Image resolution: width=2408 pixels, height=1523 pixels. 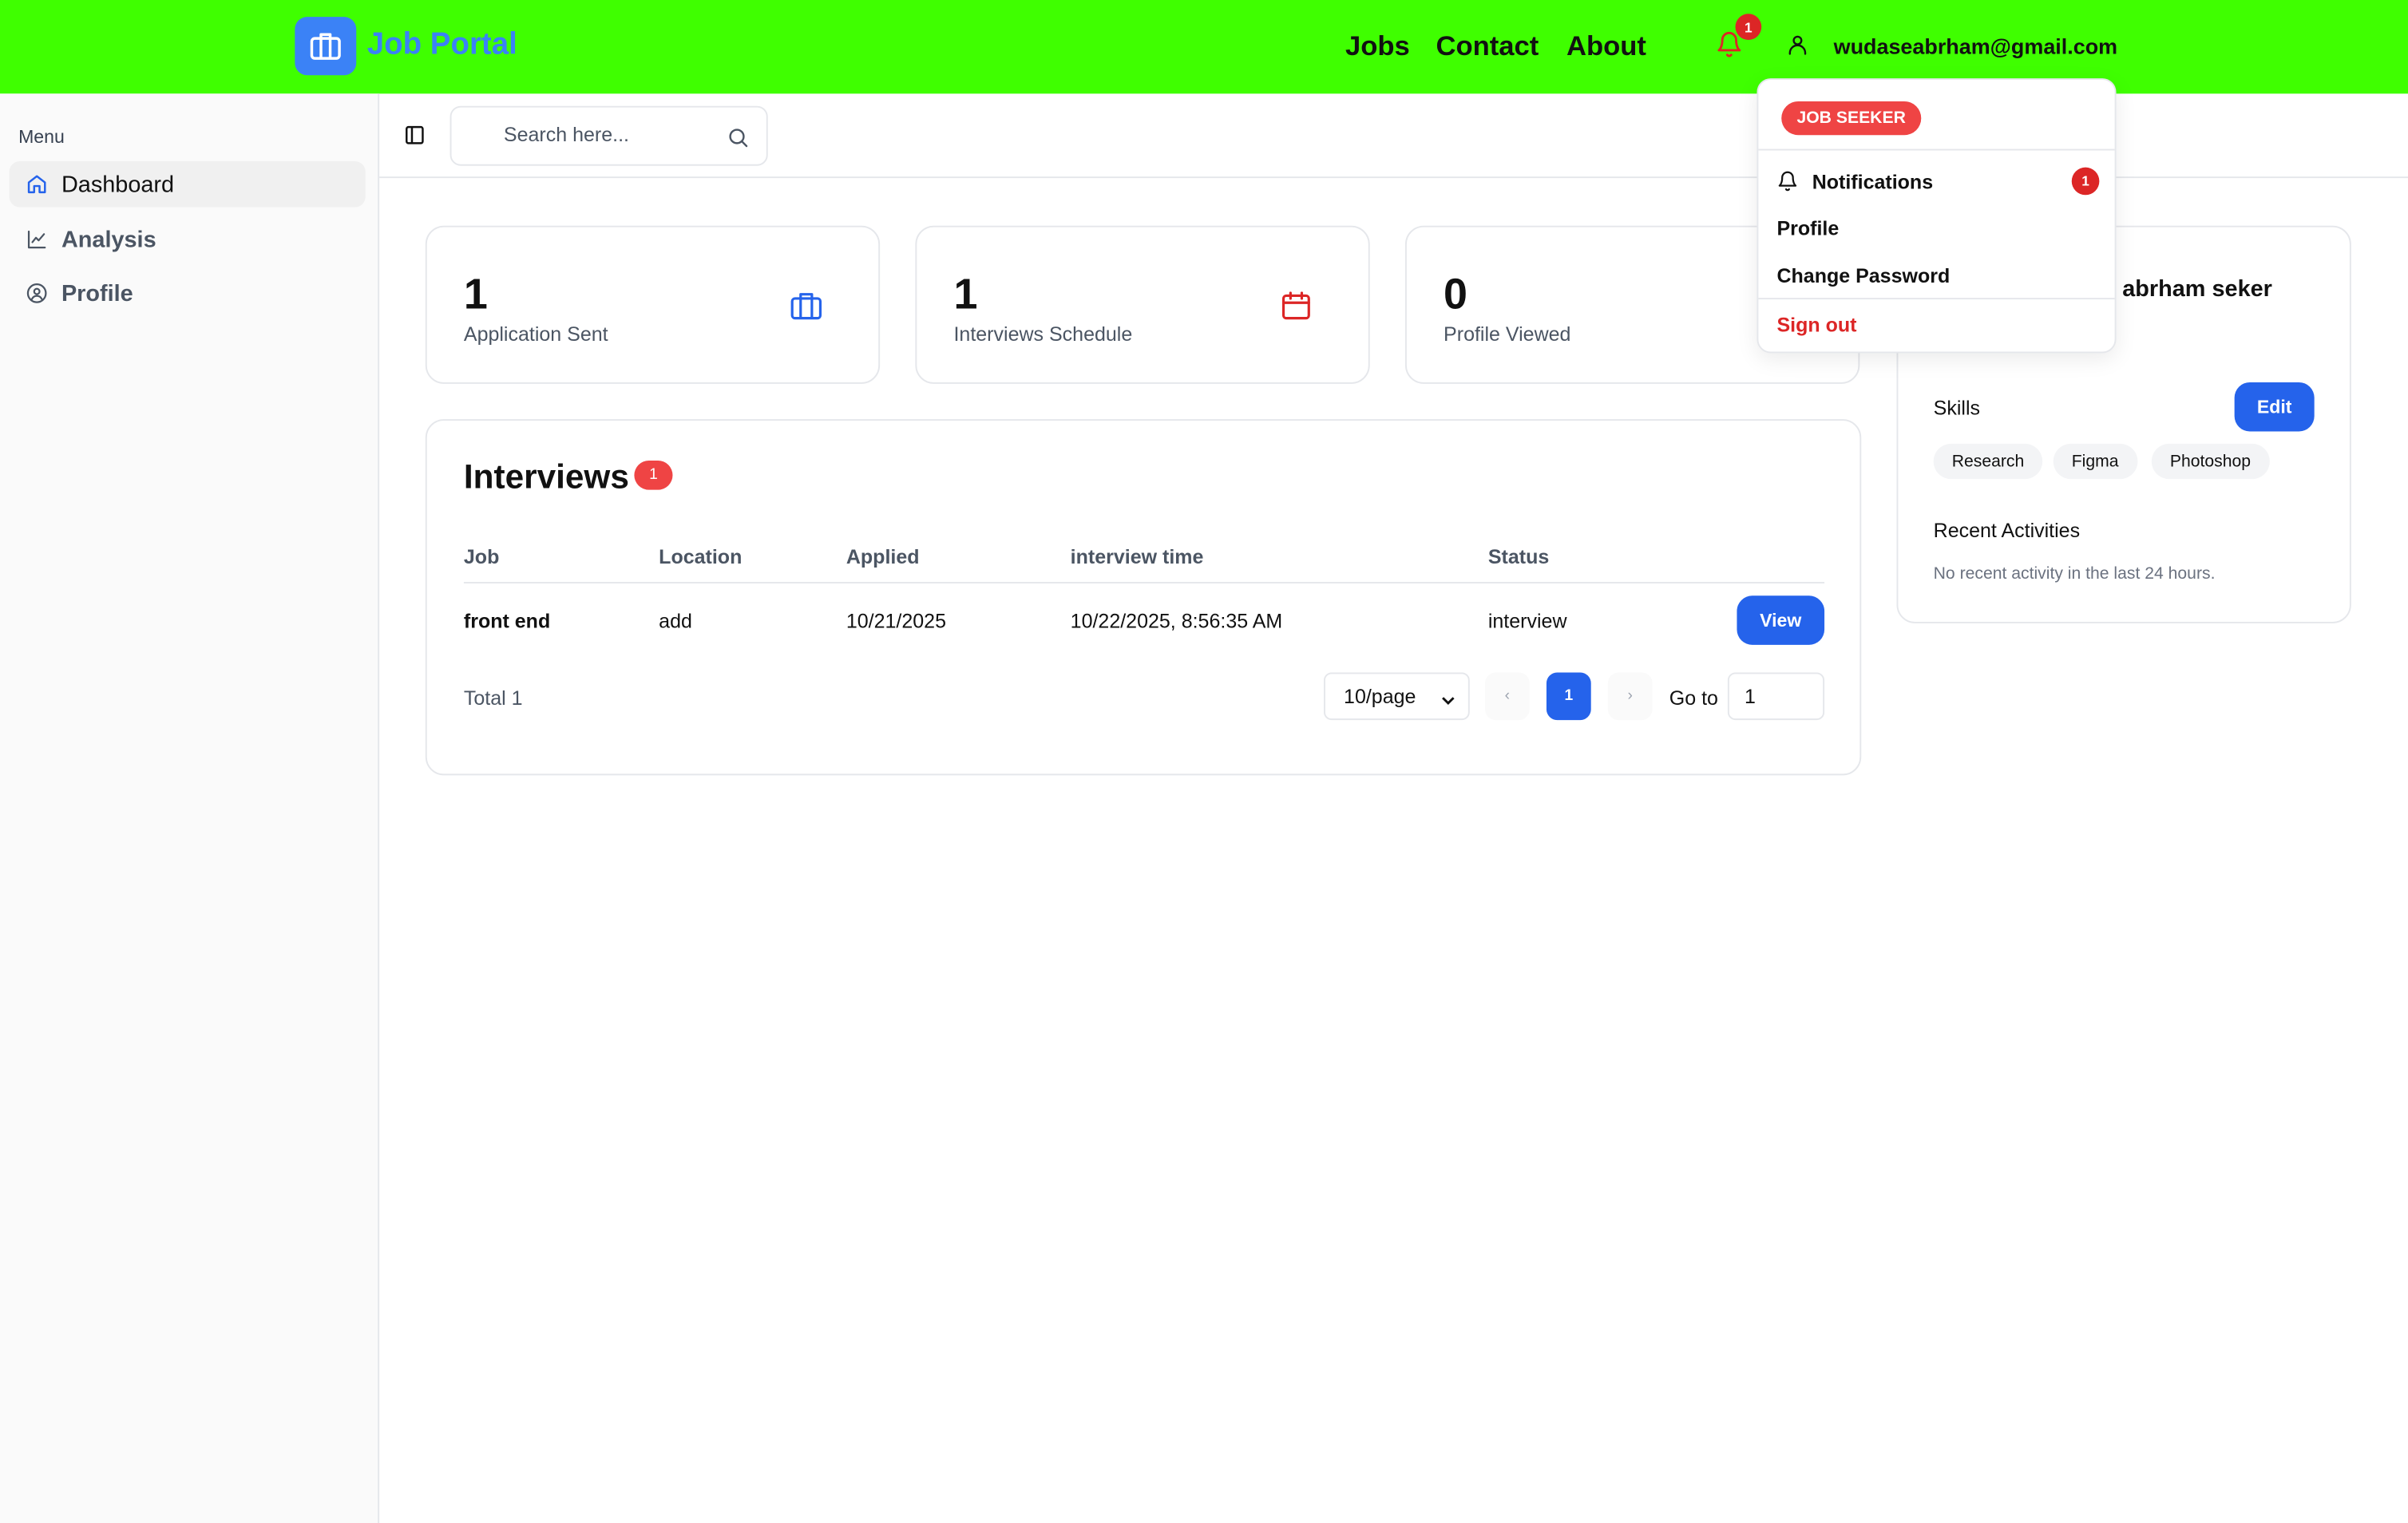 I want to click on search-input, so click(x=611, y=134).